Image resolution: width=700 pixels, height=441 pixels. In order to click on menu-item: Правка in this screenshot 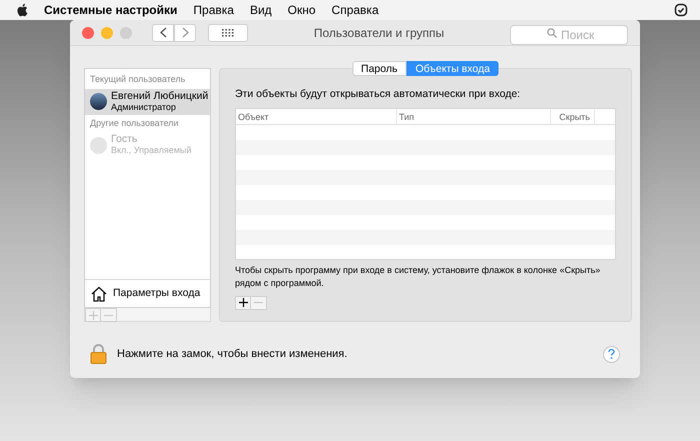, I will do `click(213, 10)`.